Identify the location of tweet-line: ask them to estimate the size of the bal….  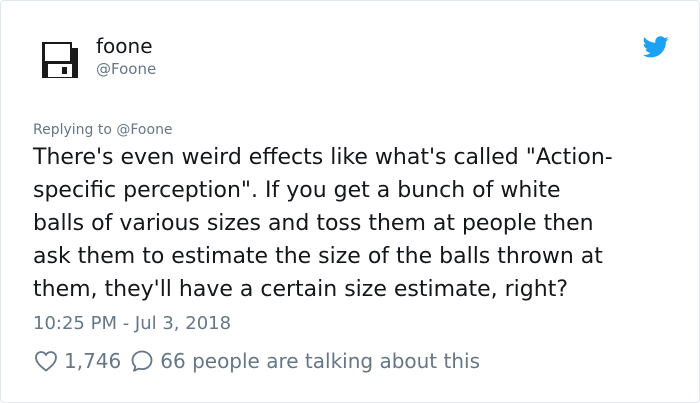
(318, 256).